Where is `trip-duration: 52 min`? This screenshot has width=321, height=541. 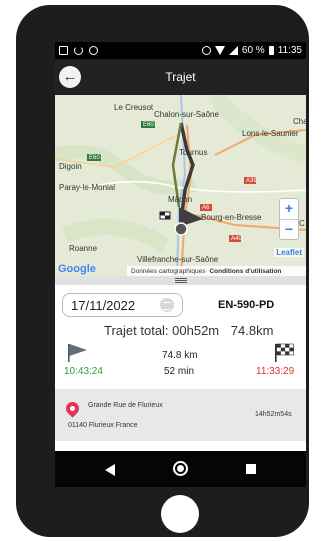
trip-duration: 52 min is located at coordinates (179, 371).